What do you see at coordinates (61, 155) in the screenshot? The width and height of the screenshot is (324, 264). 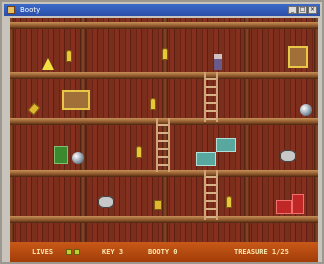 I see `green-box-icon` at bounding box center [61, 155].